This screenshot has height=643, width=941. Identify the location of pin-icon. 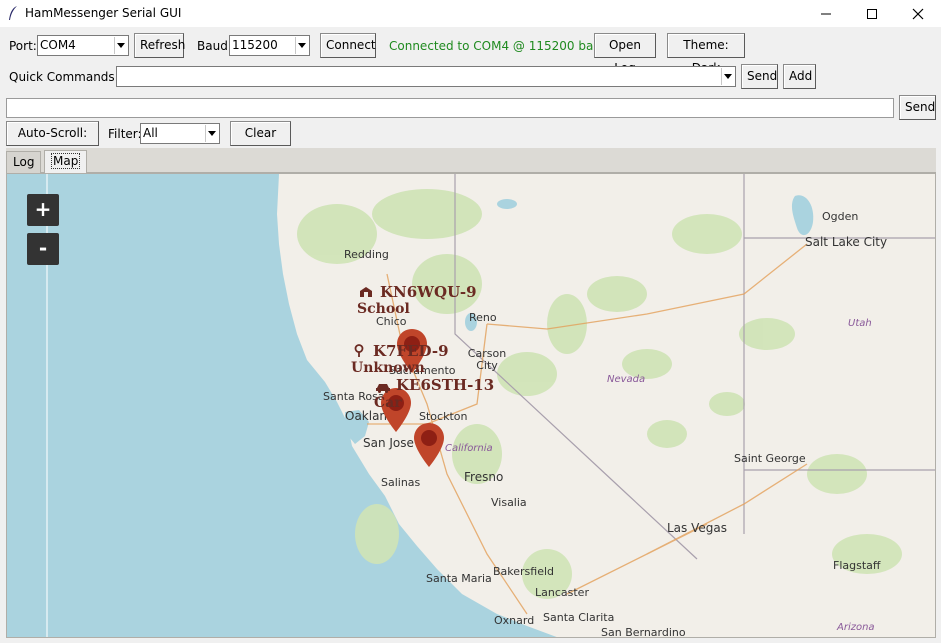
(359, 350).